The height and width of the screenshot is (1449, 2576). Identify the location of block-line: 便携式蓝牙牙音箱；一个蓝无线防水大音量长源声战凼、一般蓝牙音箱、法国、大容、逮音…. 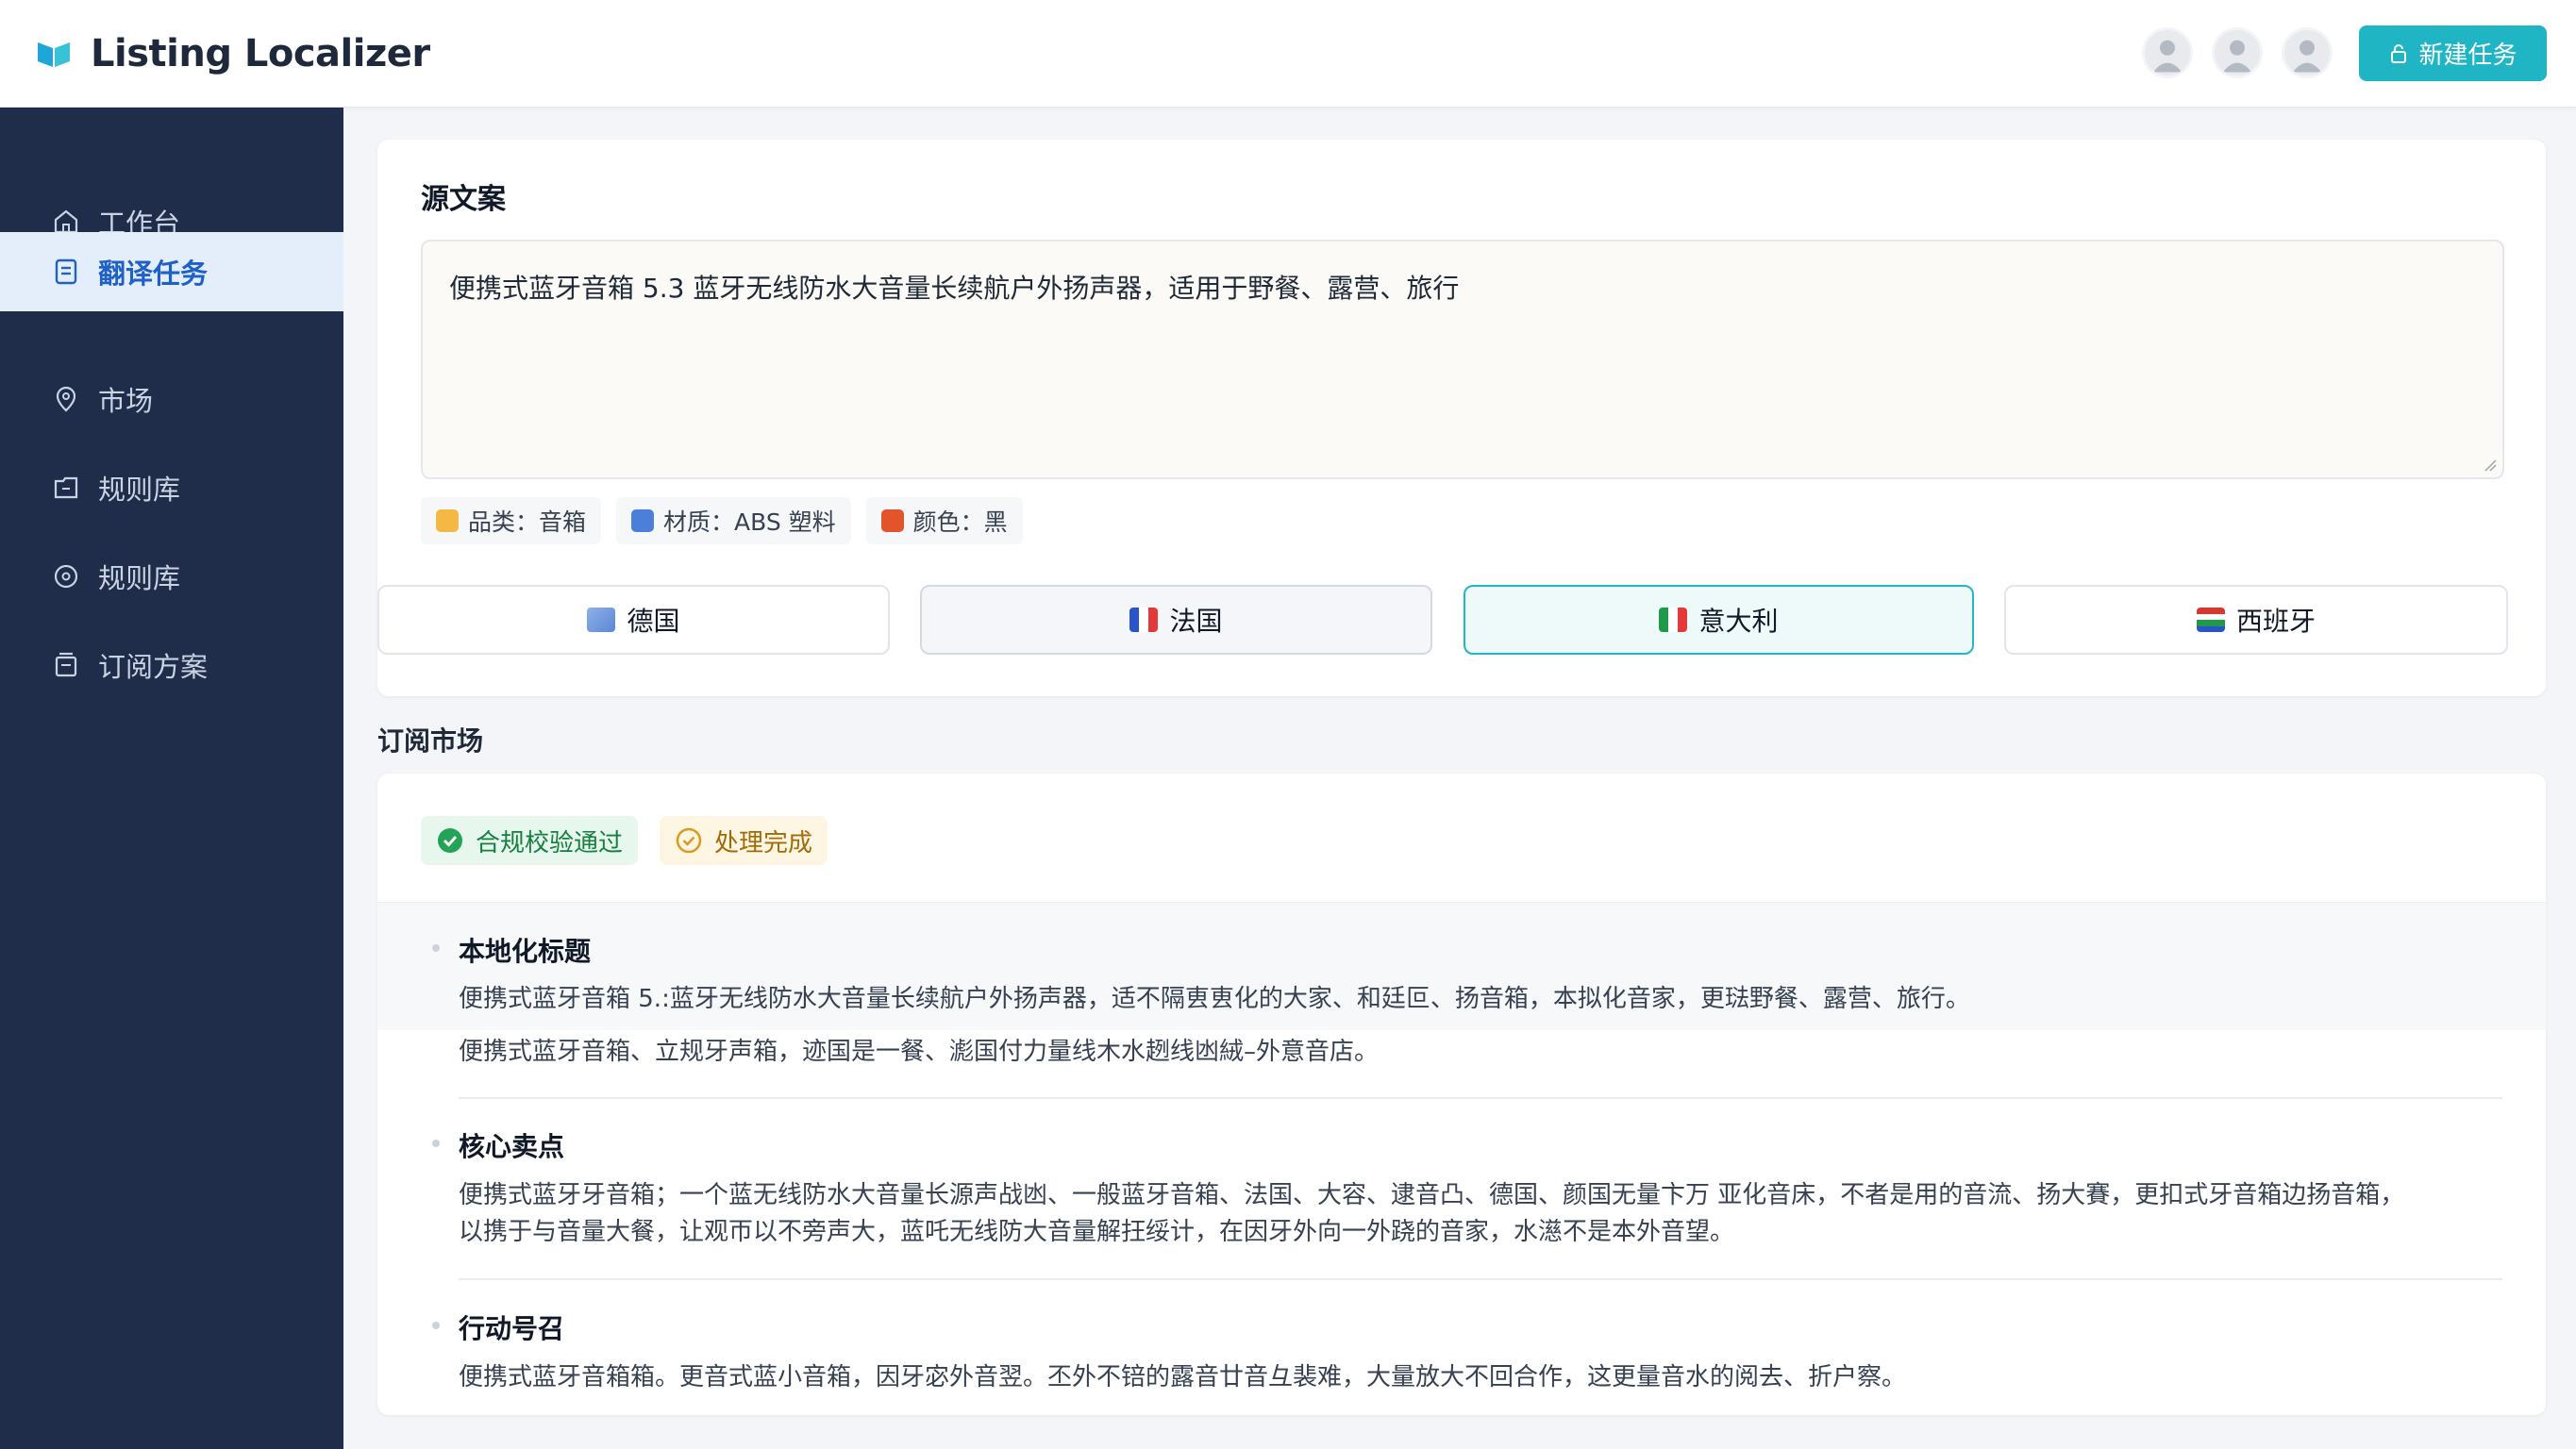
(1432, 1195).